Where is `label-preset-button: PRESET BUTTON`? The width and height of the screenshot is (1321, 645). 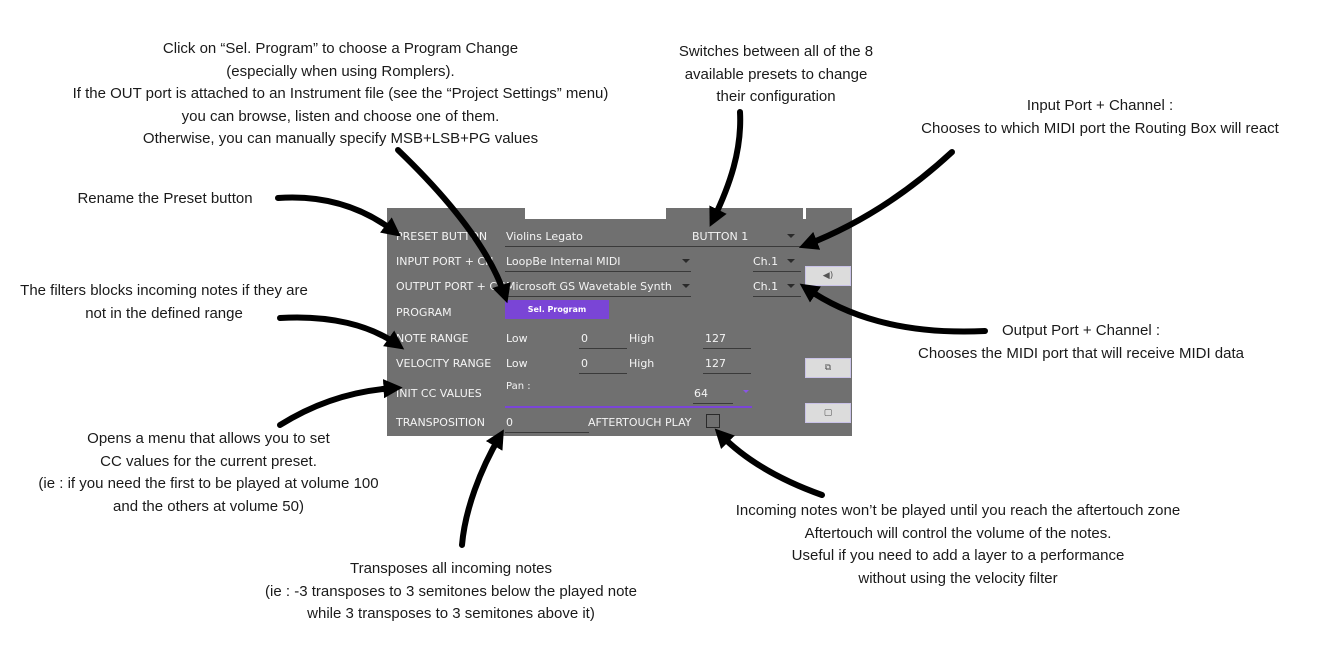 label-preset-button: PRESET BUTTON is located at coordinates (442, 236).